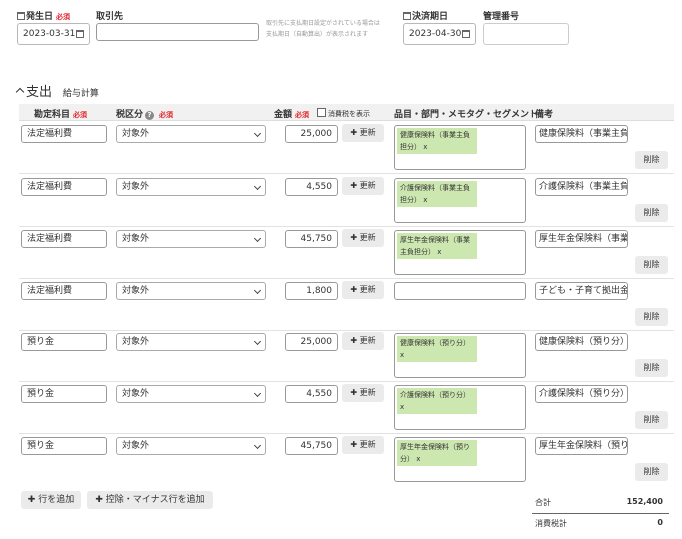  What do you see at coordinates (150, 500) in the screenshot?
I see `add-deduction-row-button: ✚ 控除・マイナス行を追加` at bounding box center [150, 500].